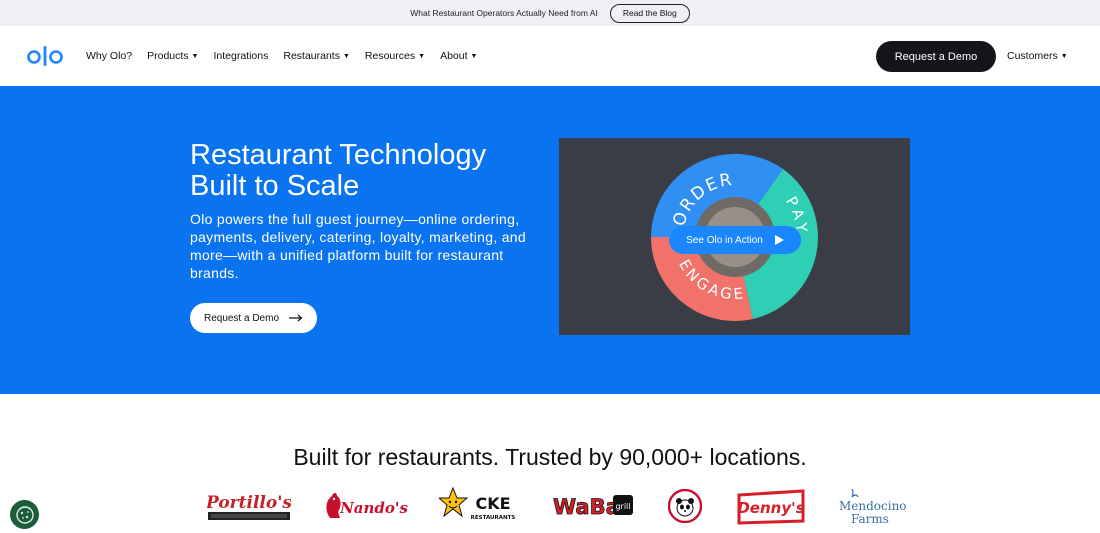 The image size is (1100, 533). Describe the element at coordinates (870, 519) in the screenshot. I see `svg-text: Farms` at that location.